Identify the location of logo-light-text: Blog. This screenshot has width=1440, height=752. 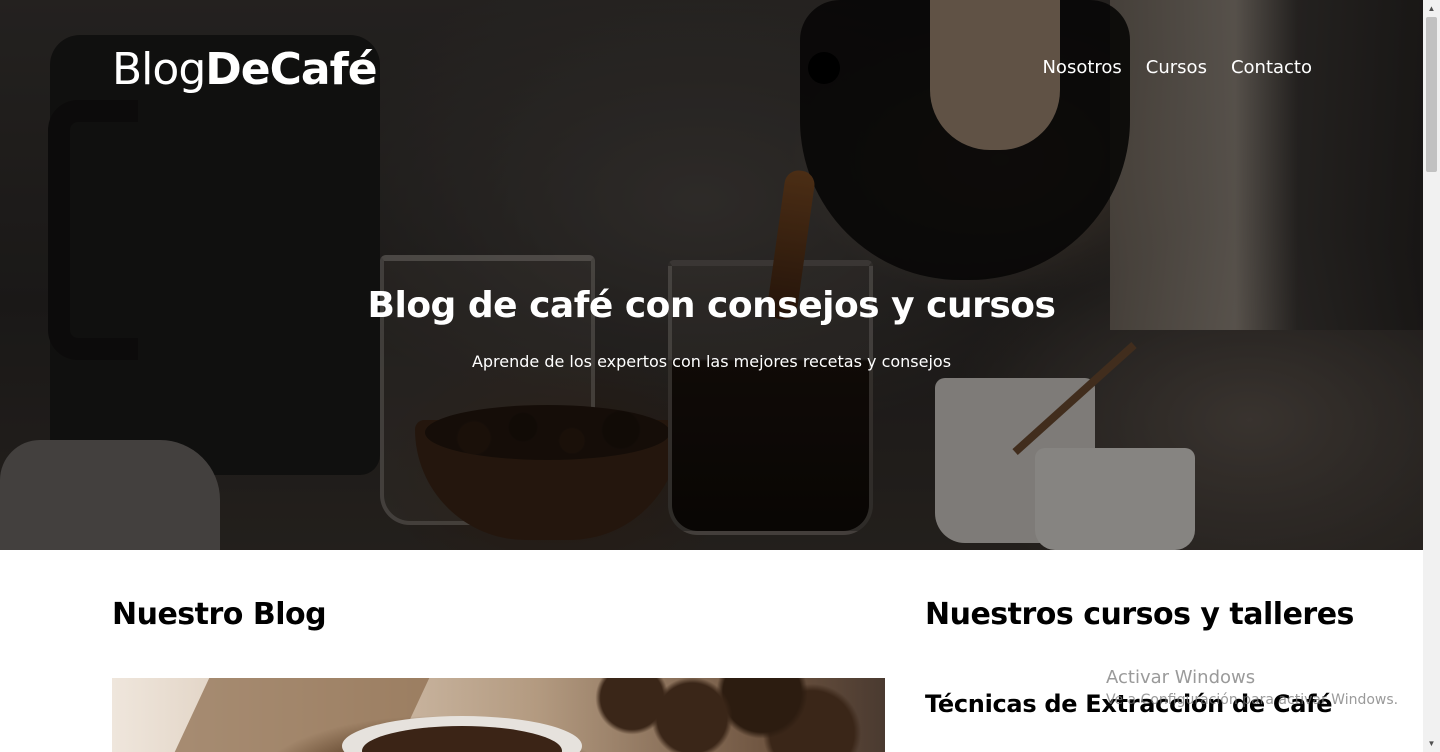
(159, 69).